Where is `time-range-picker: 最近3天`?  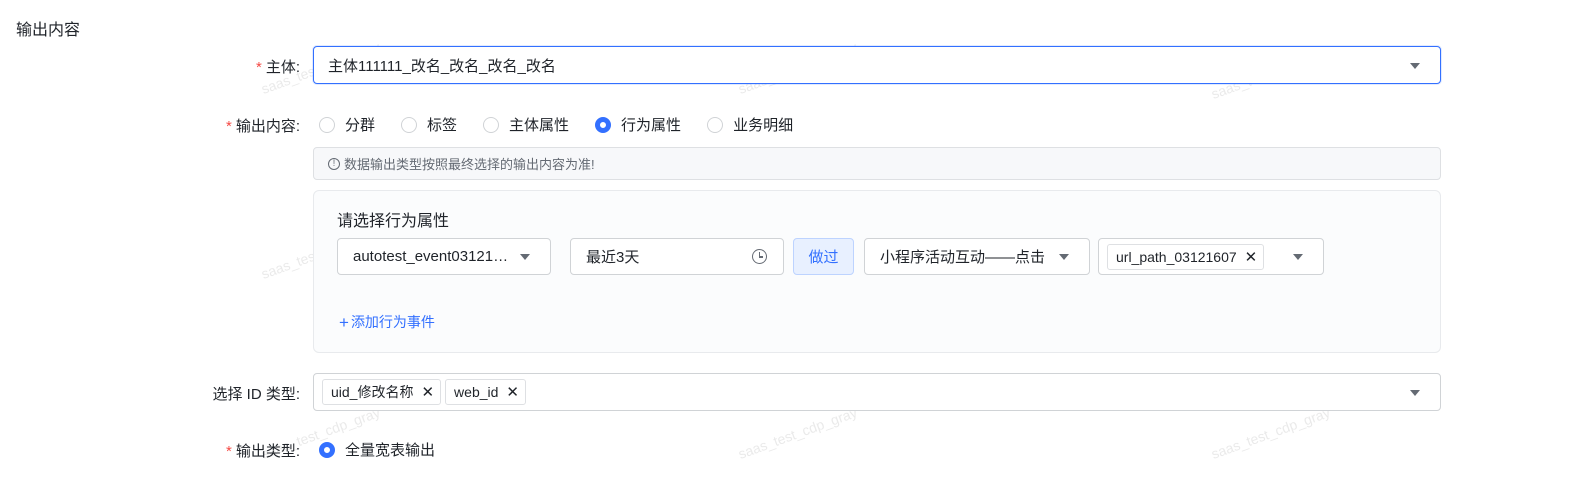 time-range-picker: 最近3天 is located at coordinates (677, 256).